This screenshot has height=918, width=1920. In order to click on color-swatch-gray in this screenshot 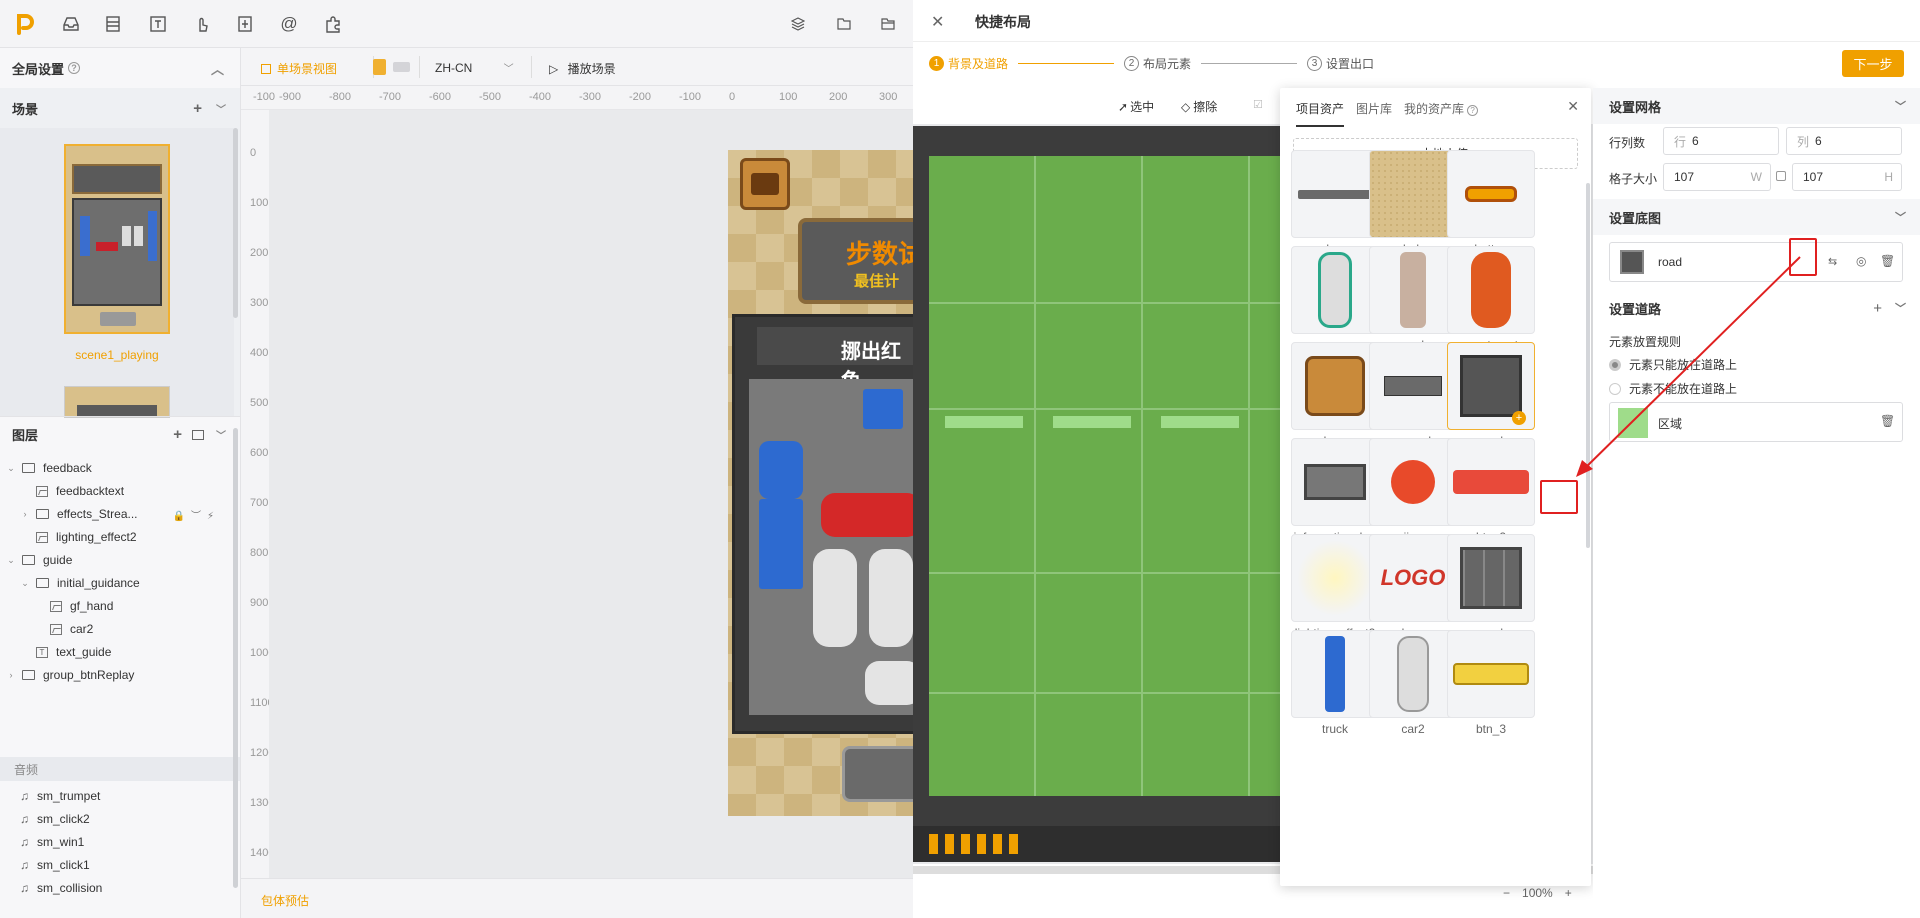, I will do `click(401, 67)`.